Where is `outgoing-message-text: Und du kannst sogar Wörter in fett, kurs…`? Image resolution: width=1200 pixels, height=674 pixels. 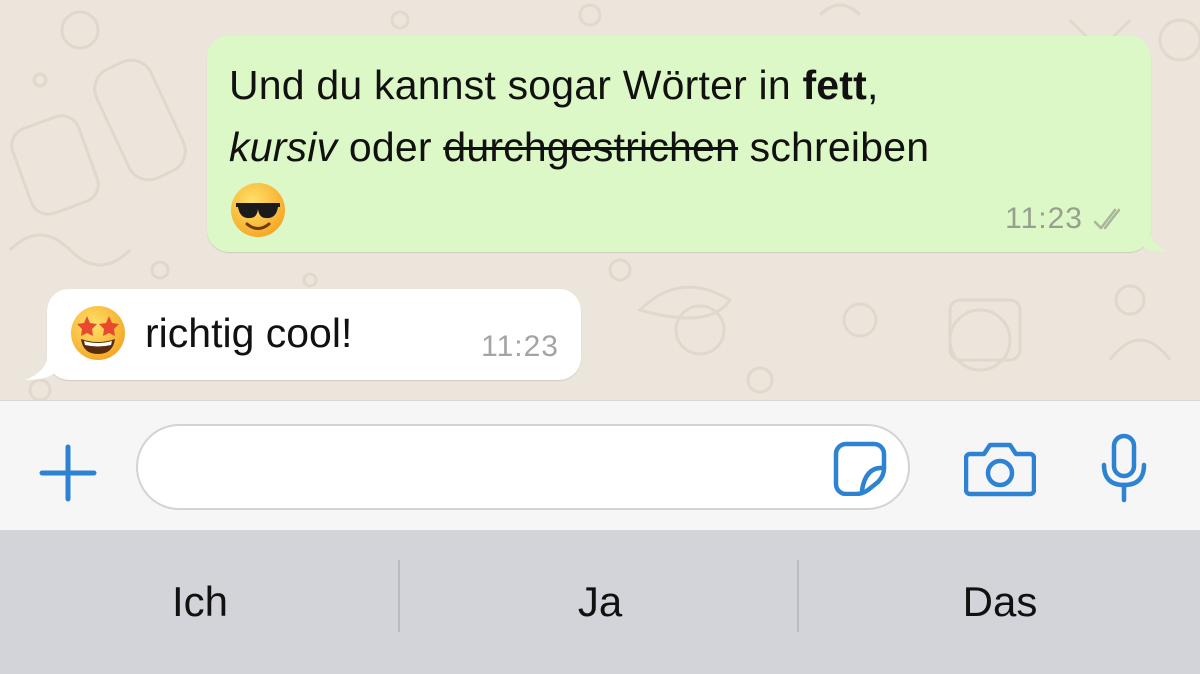
outgoing-message-text: Und du kannst sogar Wörter in fett, kurs… is located at coordinates (669, 116).